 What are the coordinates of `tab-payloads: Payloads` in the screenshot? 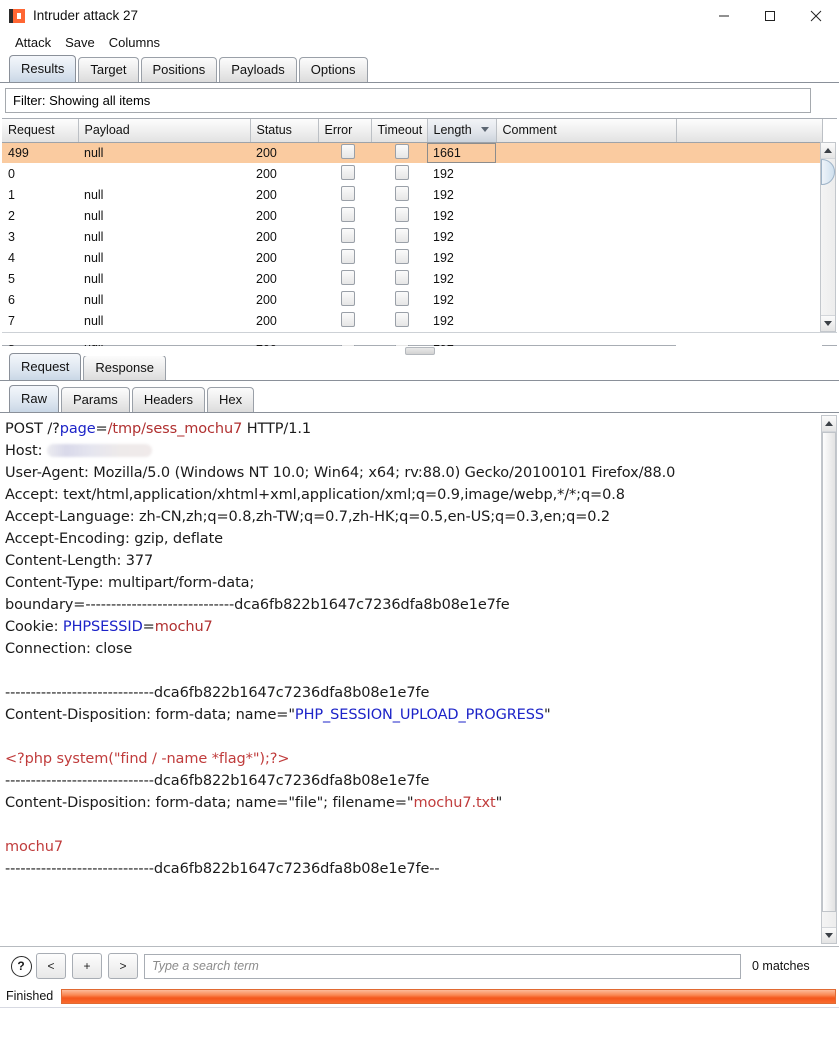 It's located at (258, 69).